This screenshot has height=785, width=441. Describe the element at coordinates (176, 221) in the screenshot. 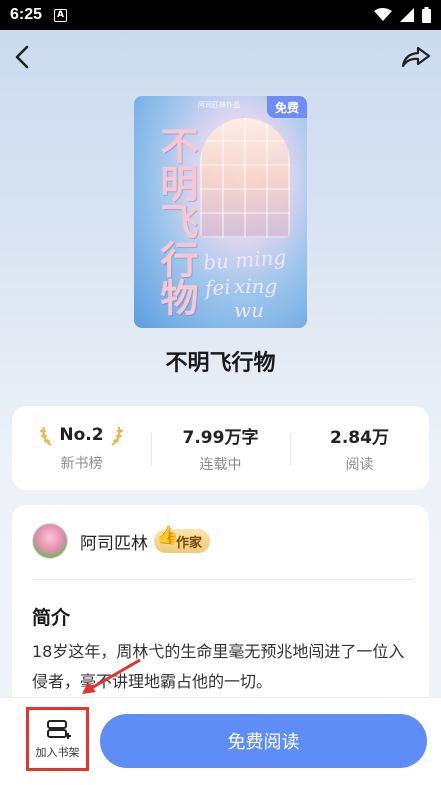

I see `cover-title-art: 不明飞行物` at that location.